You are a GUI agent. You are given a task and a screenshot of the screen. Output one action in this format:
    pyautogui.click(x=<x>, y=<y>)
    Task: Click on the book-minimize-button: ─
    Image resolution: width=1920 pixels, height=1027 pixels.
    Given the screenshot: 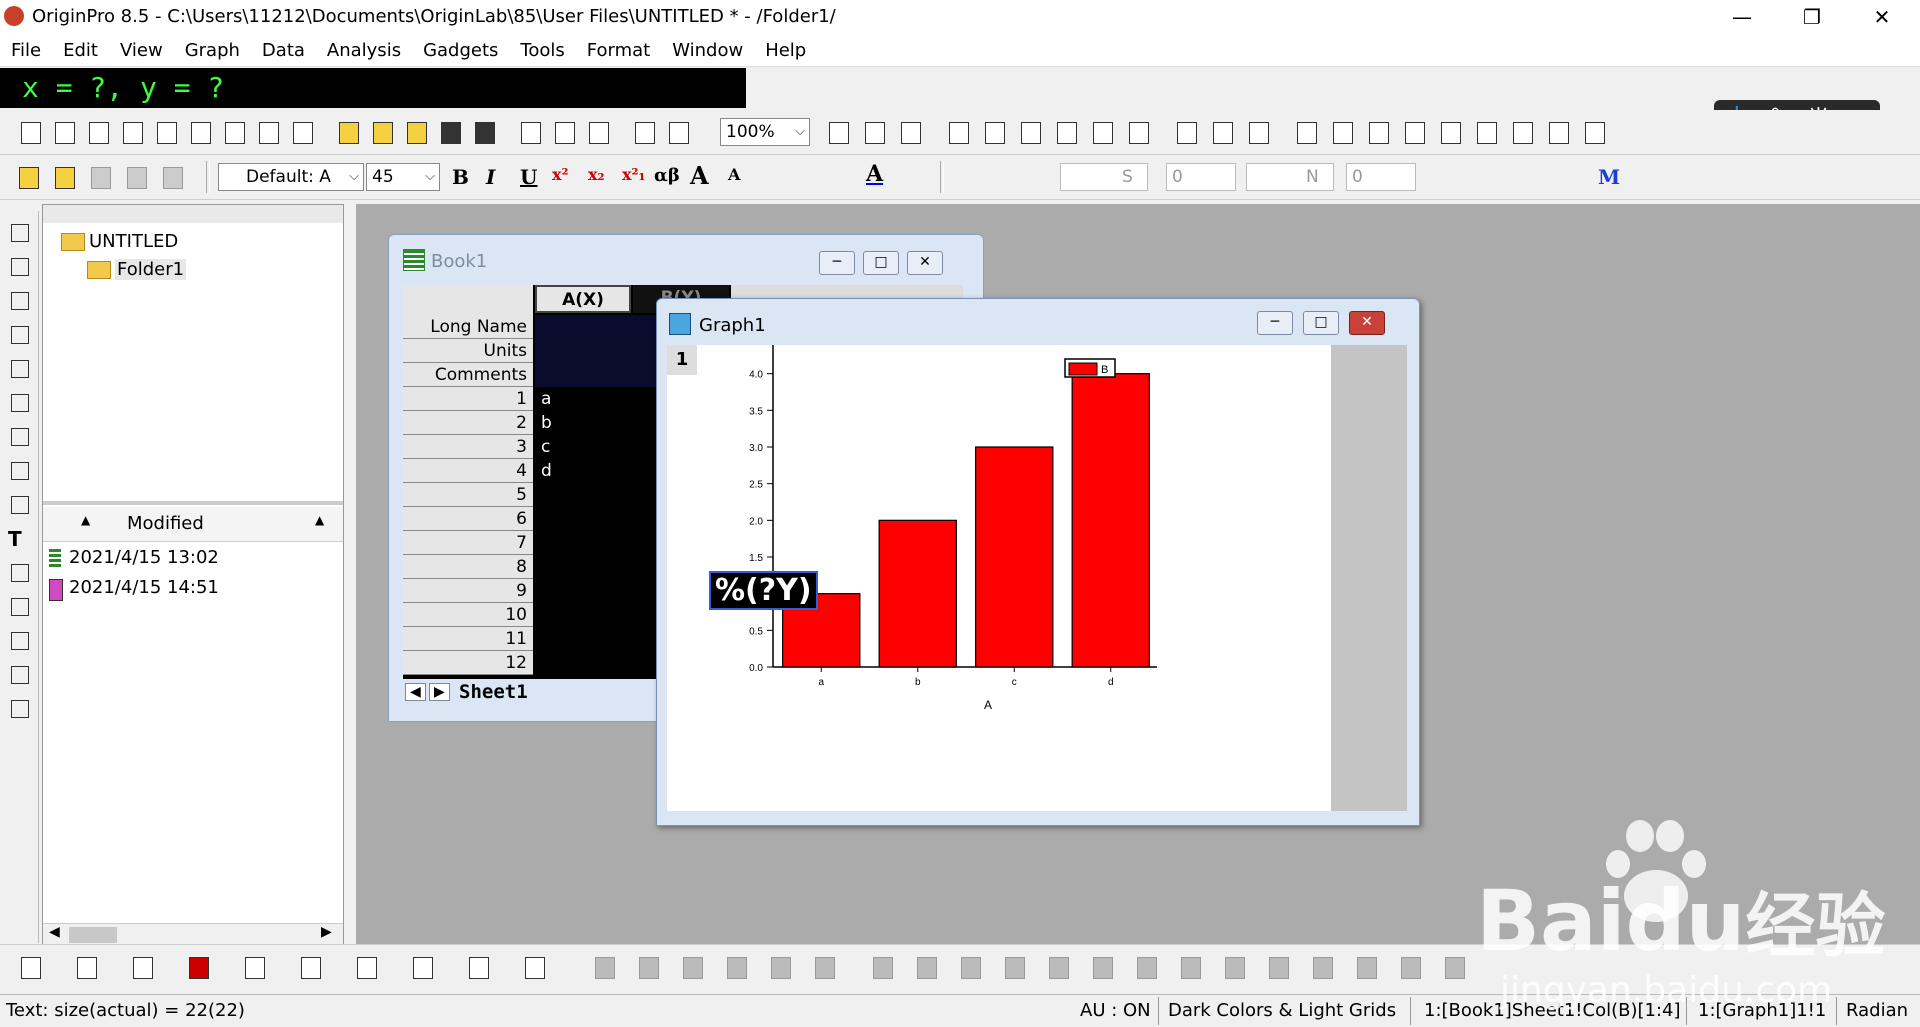 What is the action you would take?
    pyautogui.click(x=837, y=263)
    